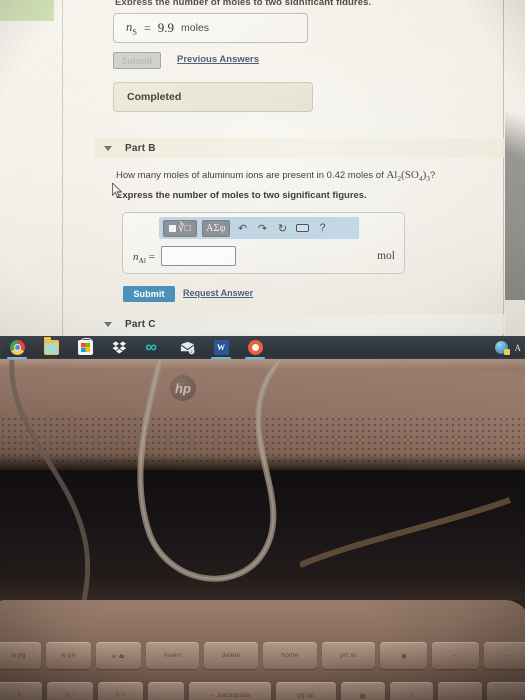 This screenshot has height=700, width=525. What do you see at coordinates (322, 228) in the screenshot?
I see `help-icon: ?` at bounding box center [322, 228].